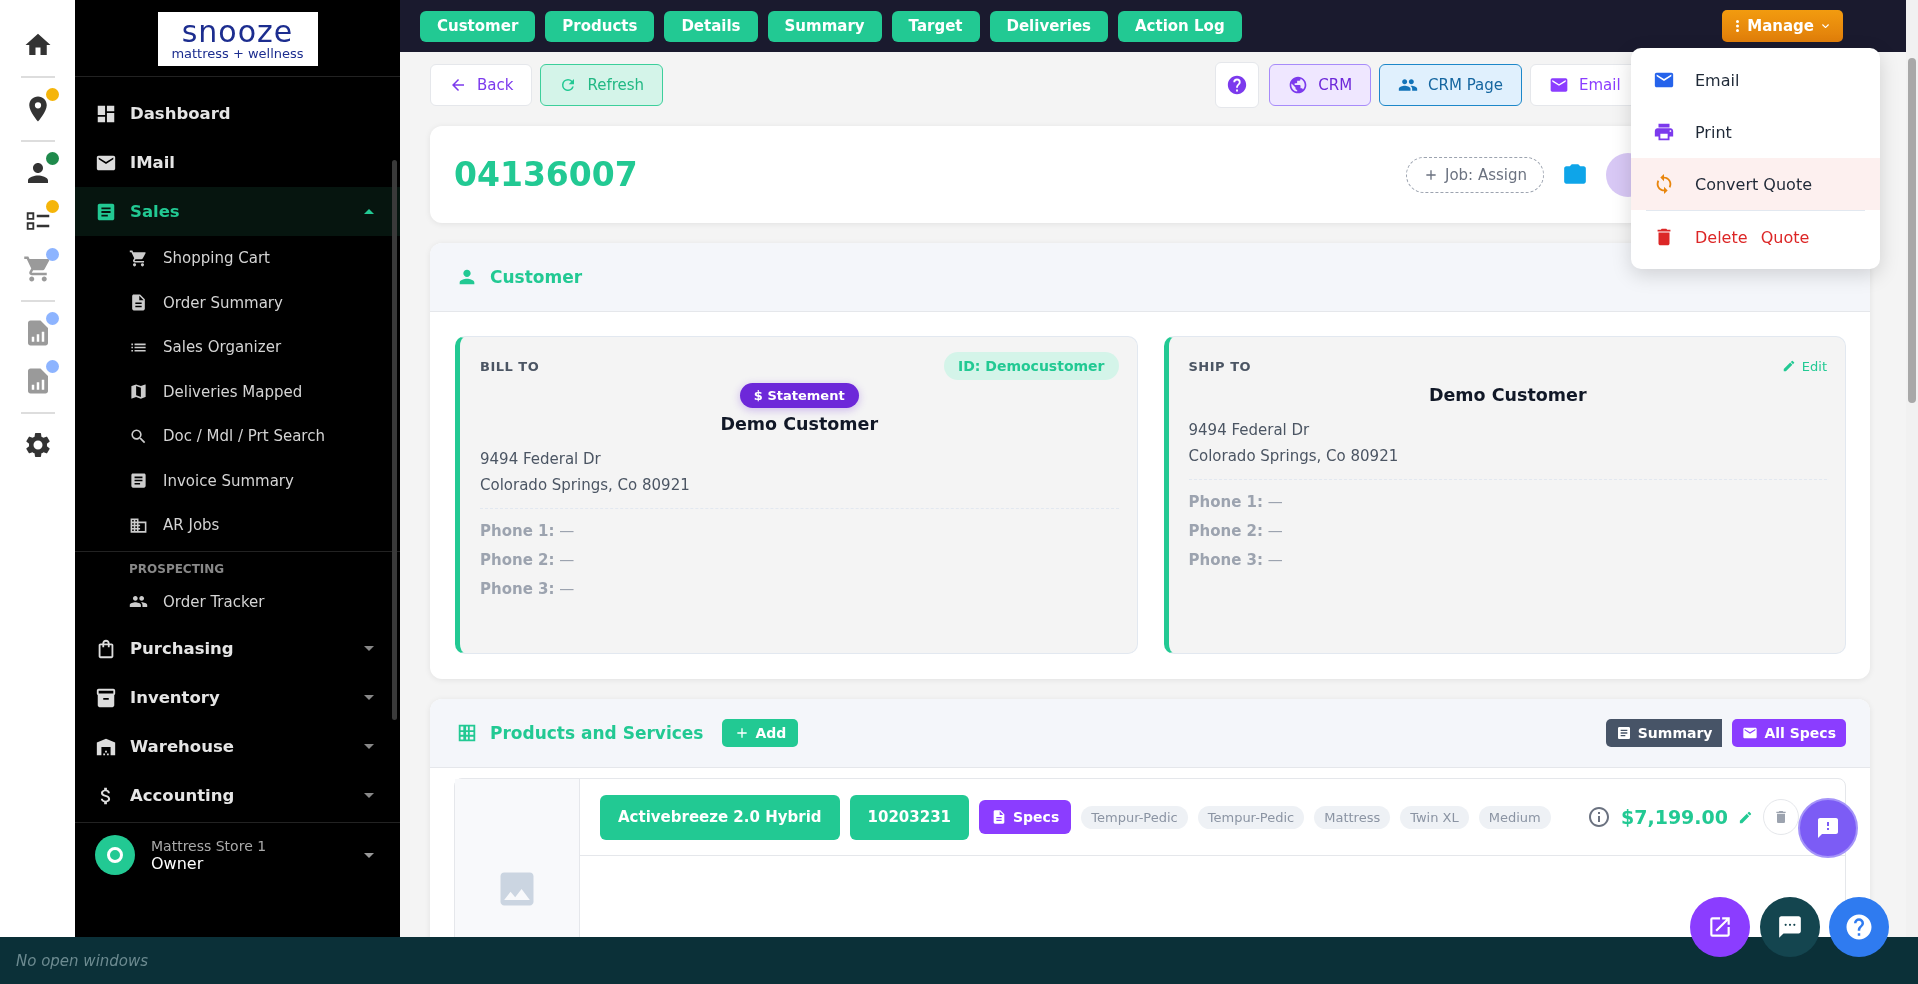 The image size is (1918, 984). Describe the element at coordinates (237, 39) in the screenshot. I see `logo: snooze mattress + wellness` at that location.